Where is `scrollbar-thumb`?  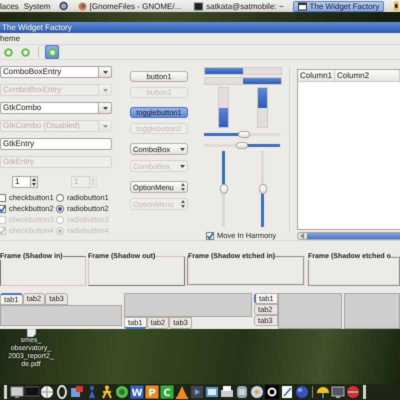 scrollbar-thumb is located at coordinates (353, 236).